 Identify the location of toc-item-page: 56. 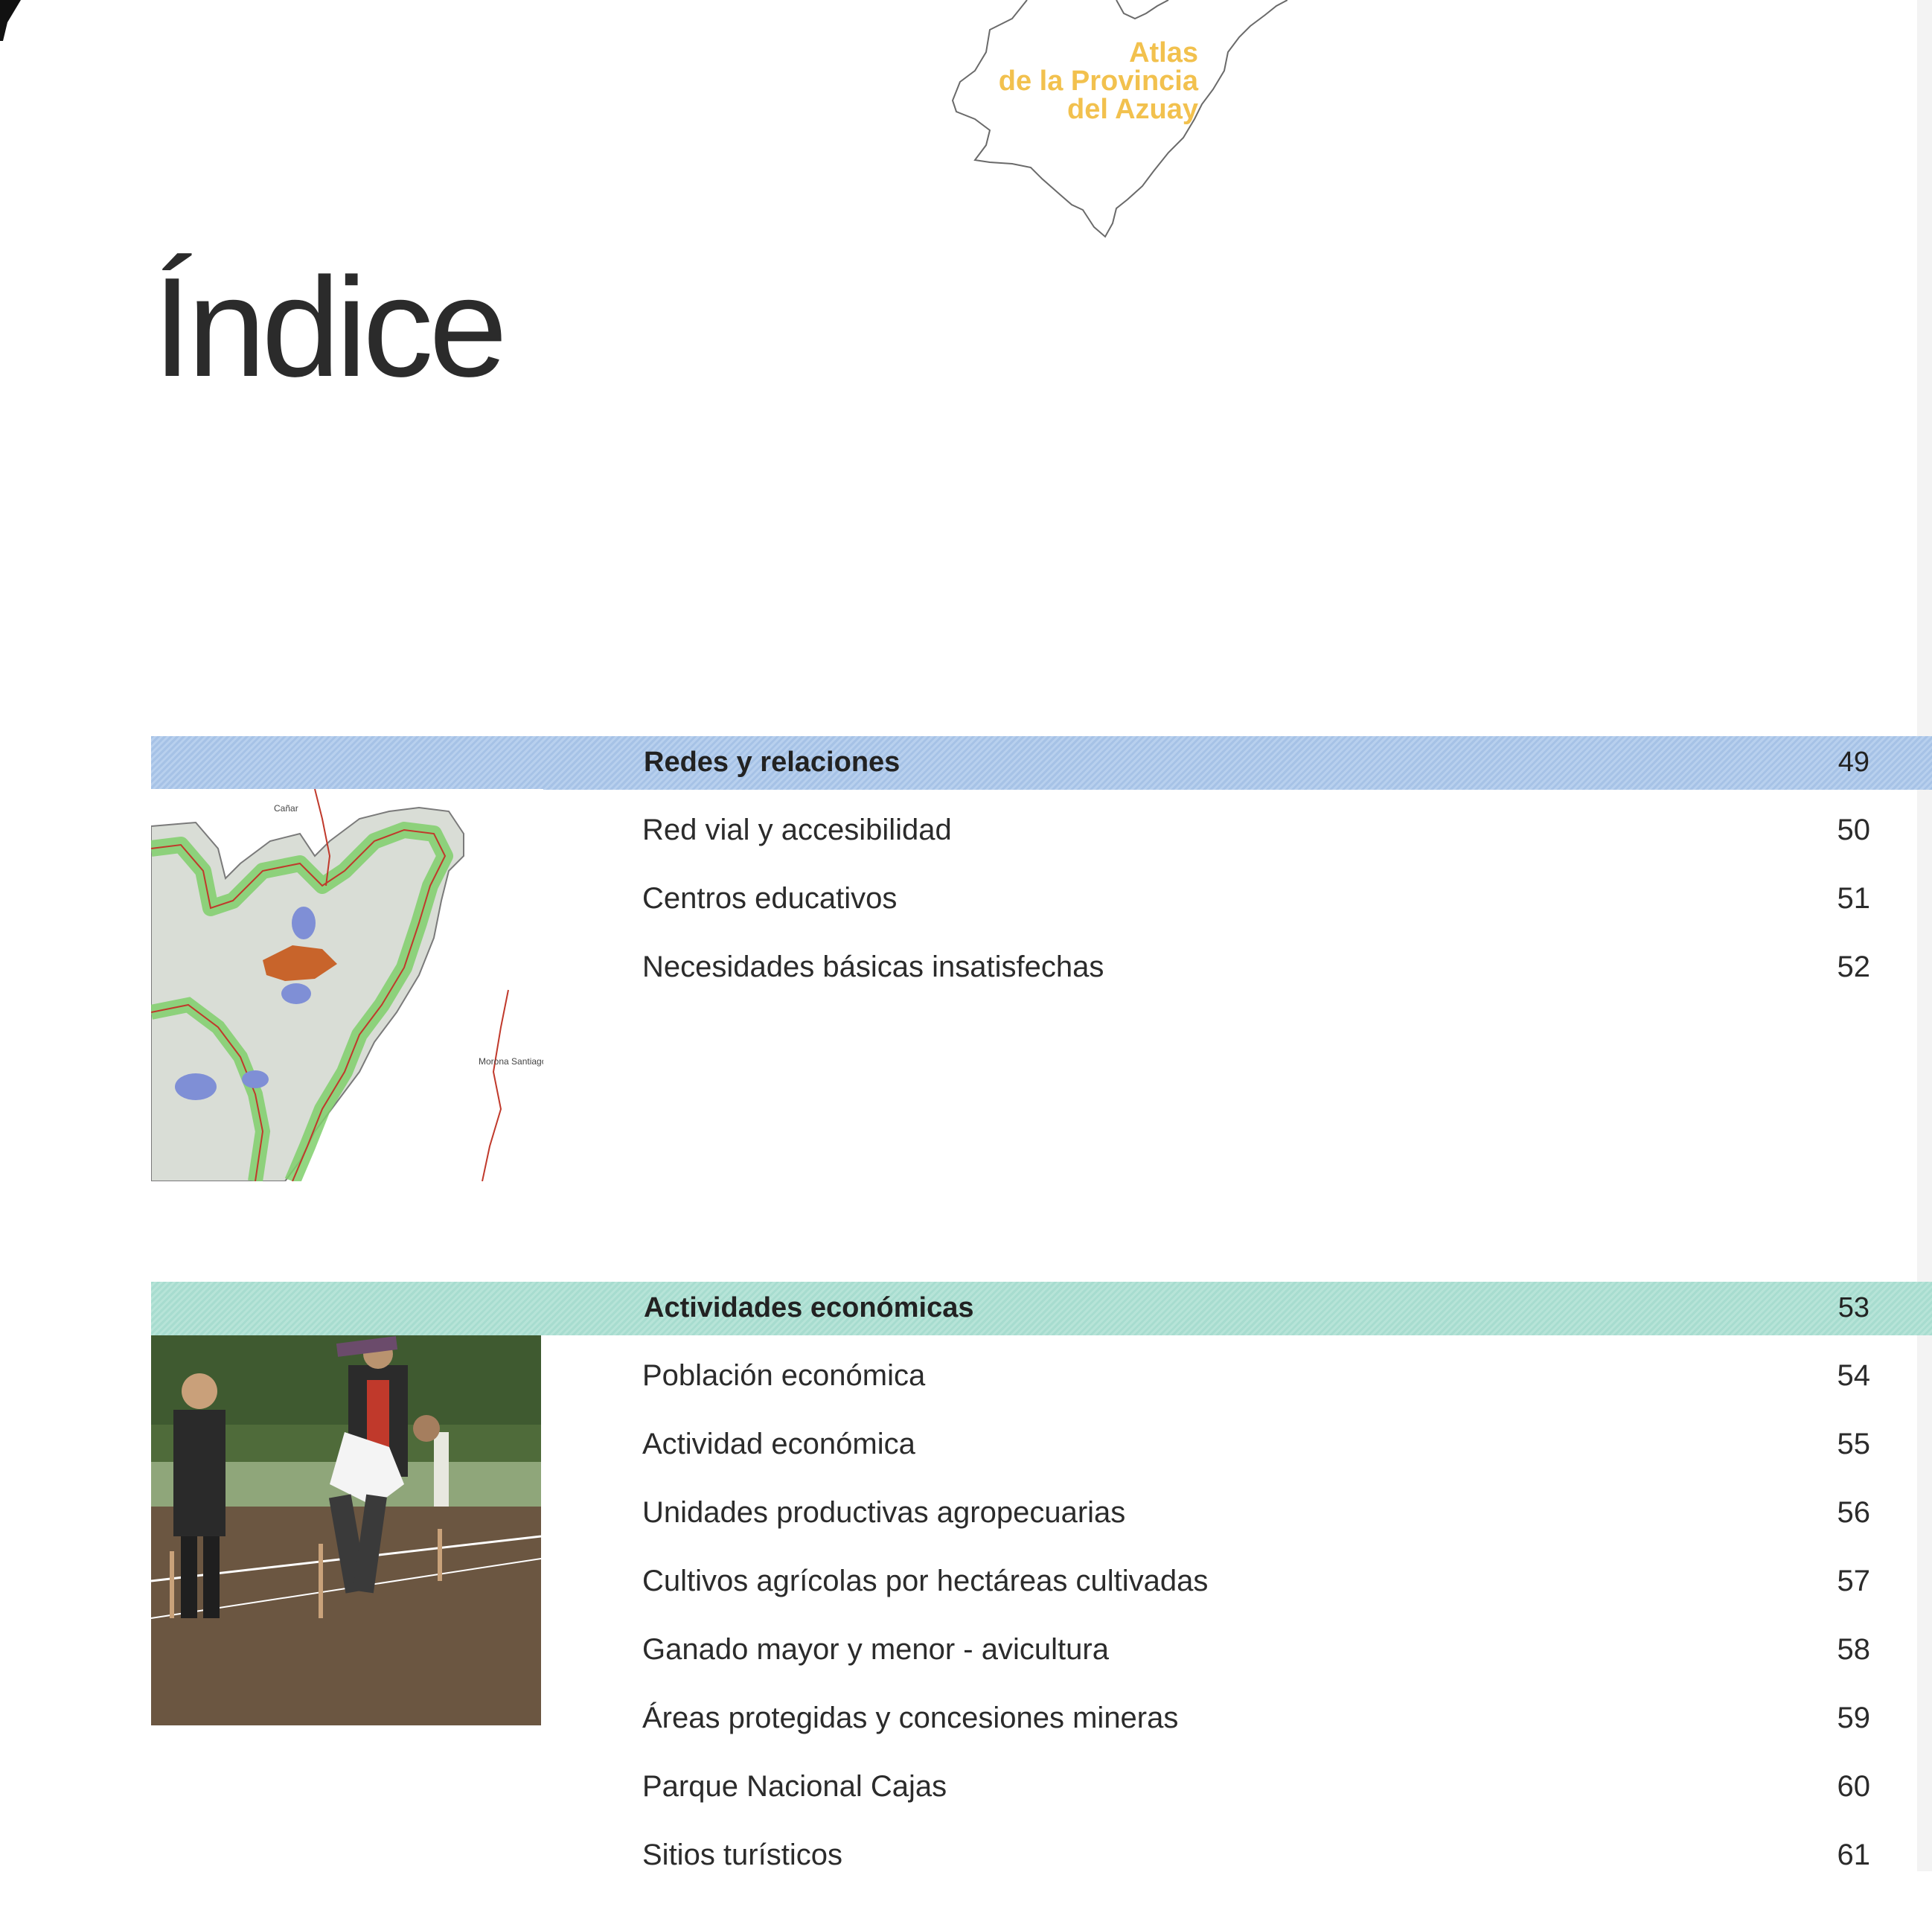
(1854, 1513).